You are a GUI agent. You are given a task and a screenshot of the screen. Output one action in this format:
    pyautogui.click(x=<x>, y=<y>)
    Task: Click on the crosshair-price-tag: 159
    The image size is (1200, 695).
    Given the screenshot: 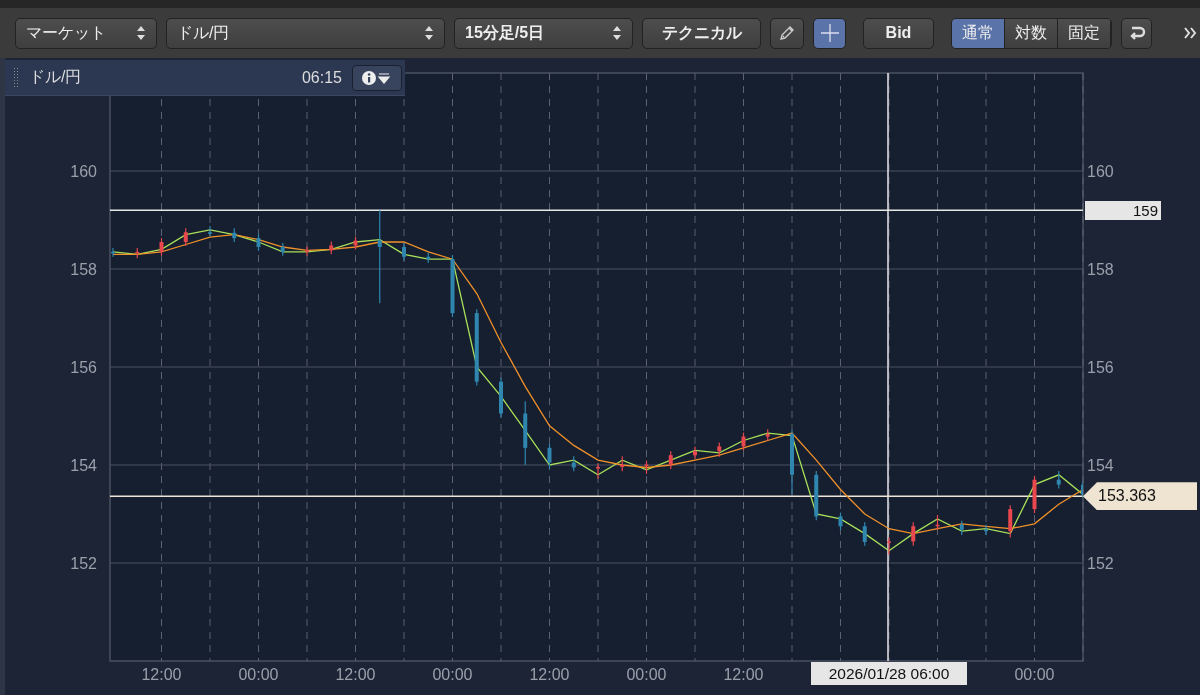 What is the action you would take?
    pyautogui.click(x=1123, y=210)
    